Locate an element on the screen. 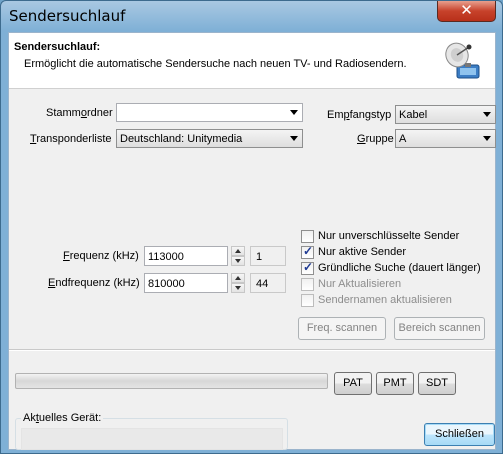  range-scan-button: Bereich scannen is located at coordinates (439, 328).